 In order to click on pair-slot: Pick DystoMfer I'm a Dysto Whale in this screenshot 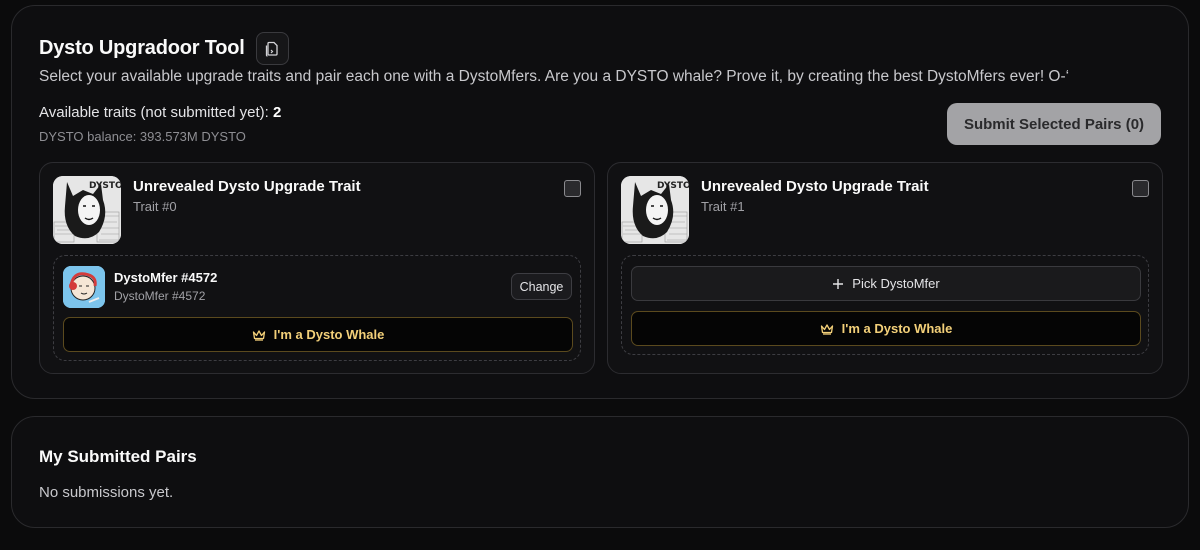, I will do `click(885, 305)`.